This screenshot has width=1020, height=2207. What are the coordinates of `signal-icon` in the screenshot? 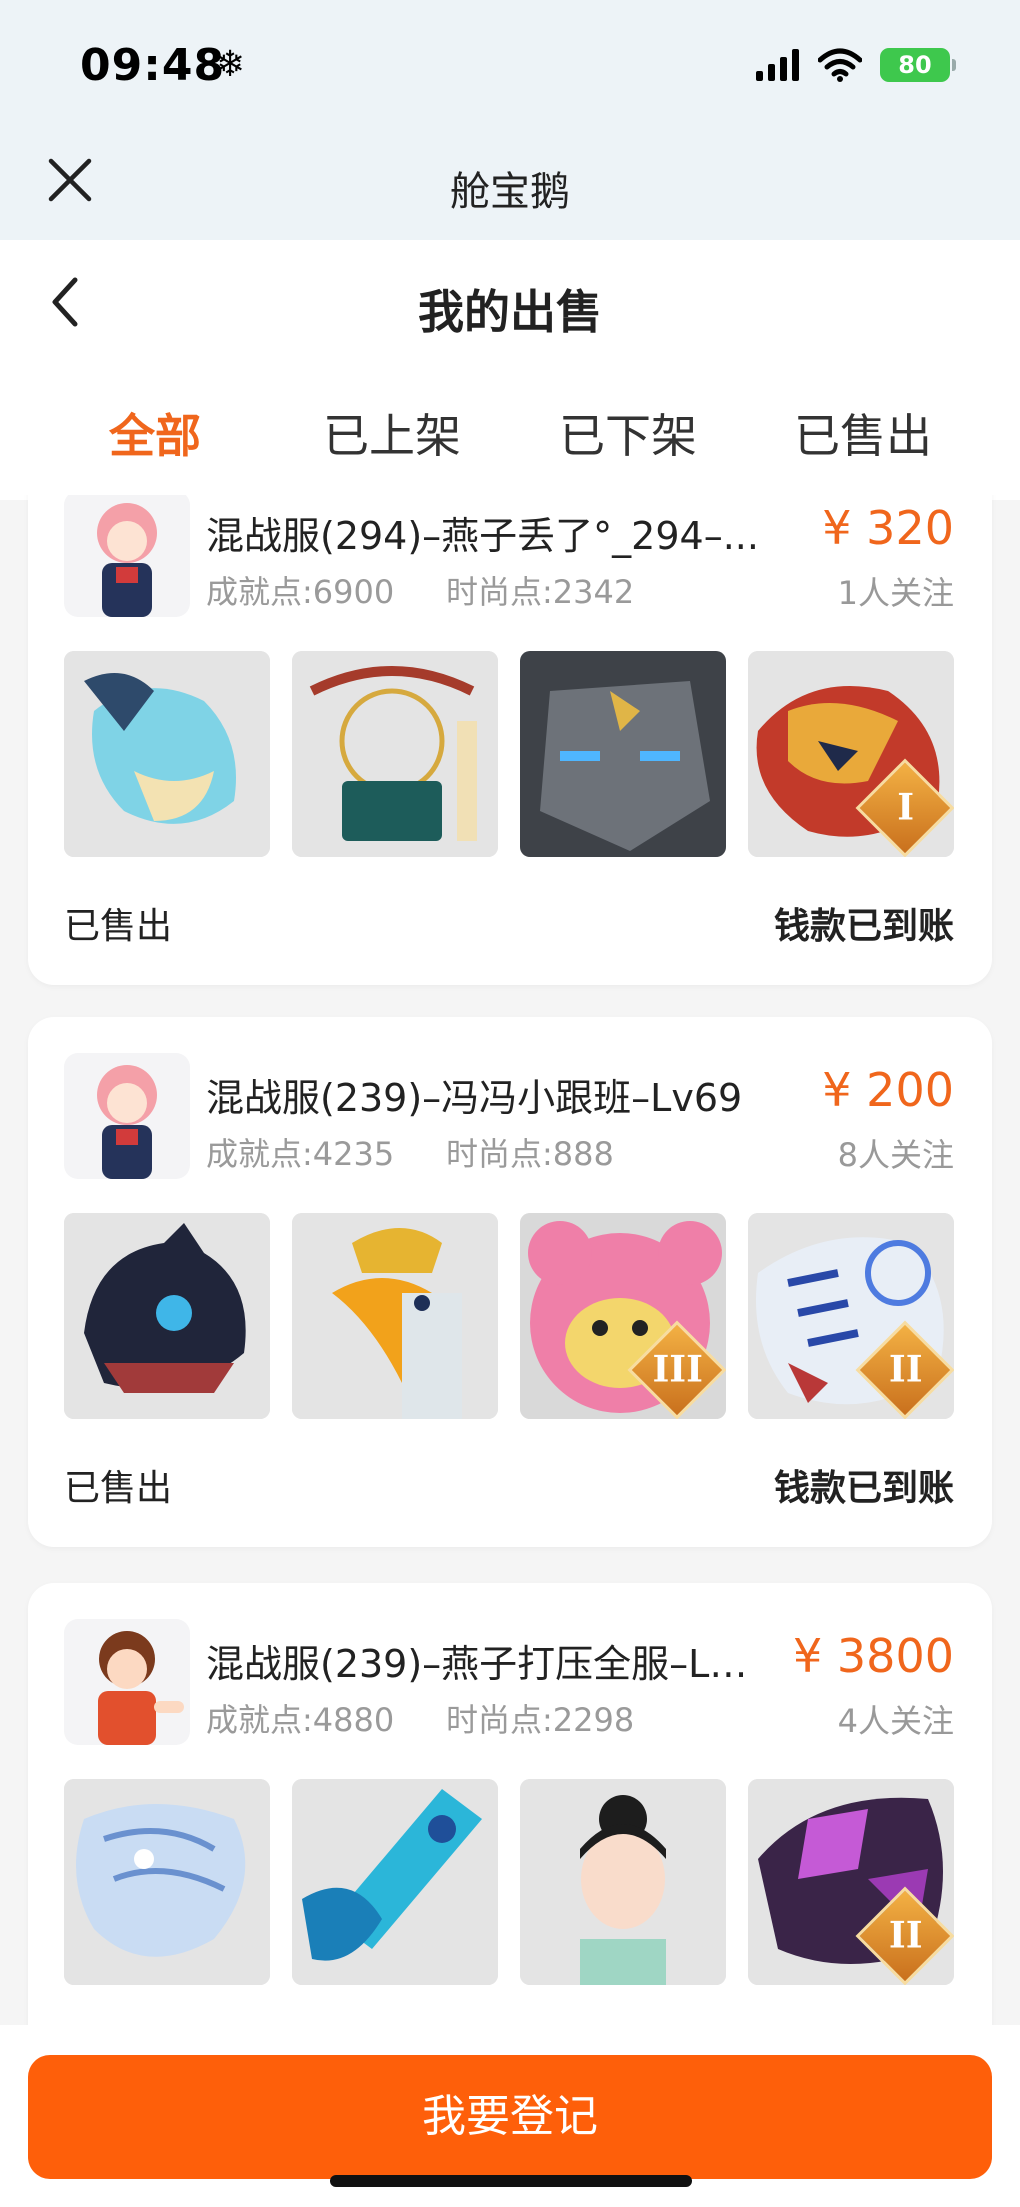 It's located at (777, 65).